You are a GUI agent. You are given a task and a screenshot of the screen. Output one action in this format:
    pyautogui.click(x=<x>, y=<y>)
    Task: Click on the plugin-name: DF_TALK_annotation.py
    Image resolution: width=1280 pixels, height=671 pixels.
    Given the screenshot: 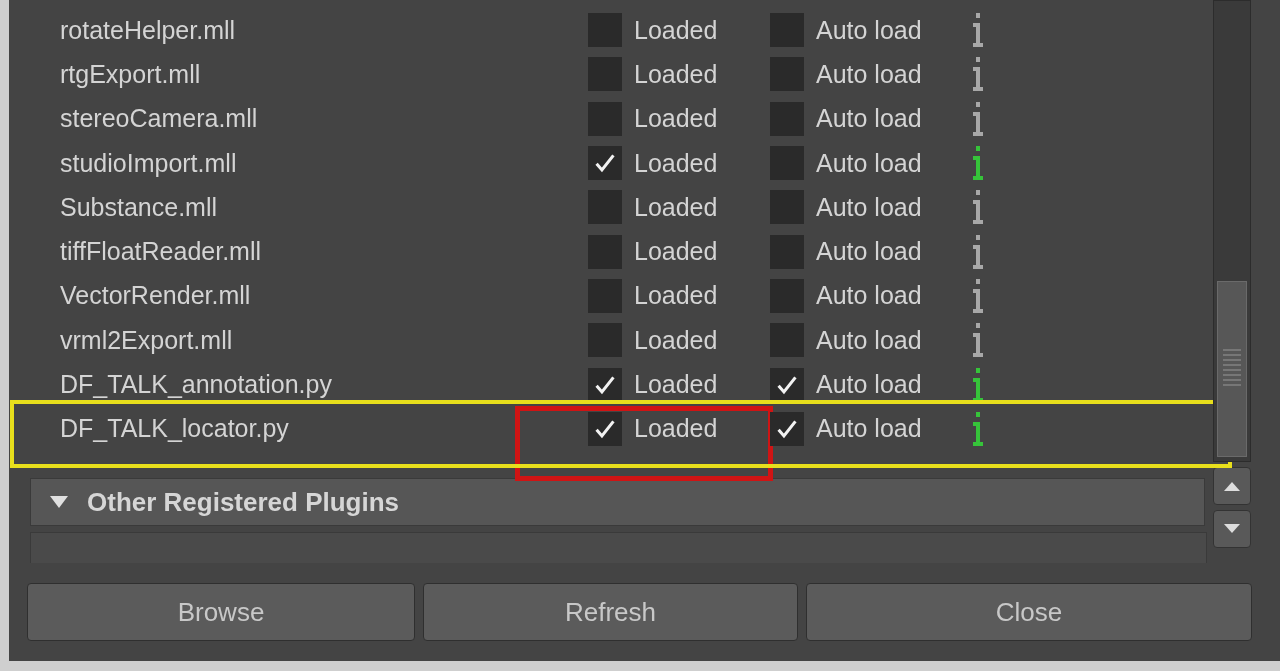 What is the action you would take?
    pyautogui.click(x=196, y=384)
    